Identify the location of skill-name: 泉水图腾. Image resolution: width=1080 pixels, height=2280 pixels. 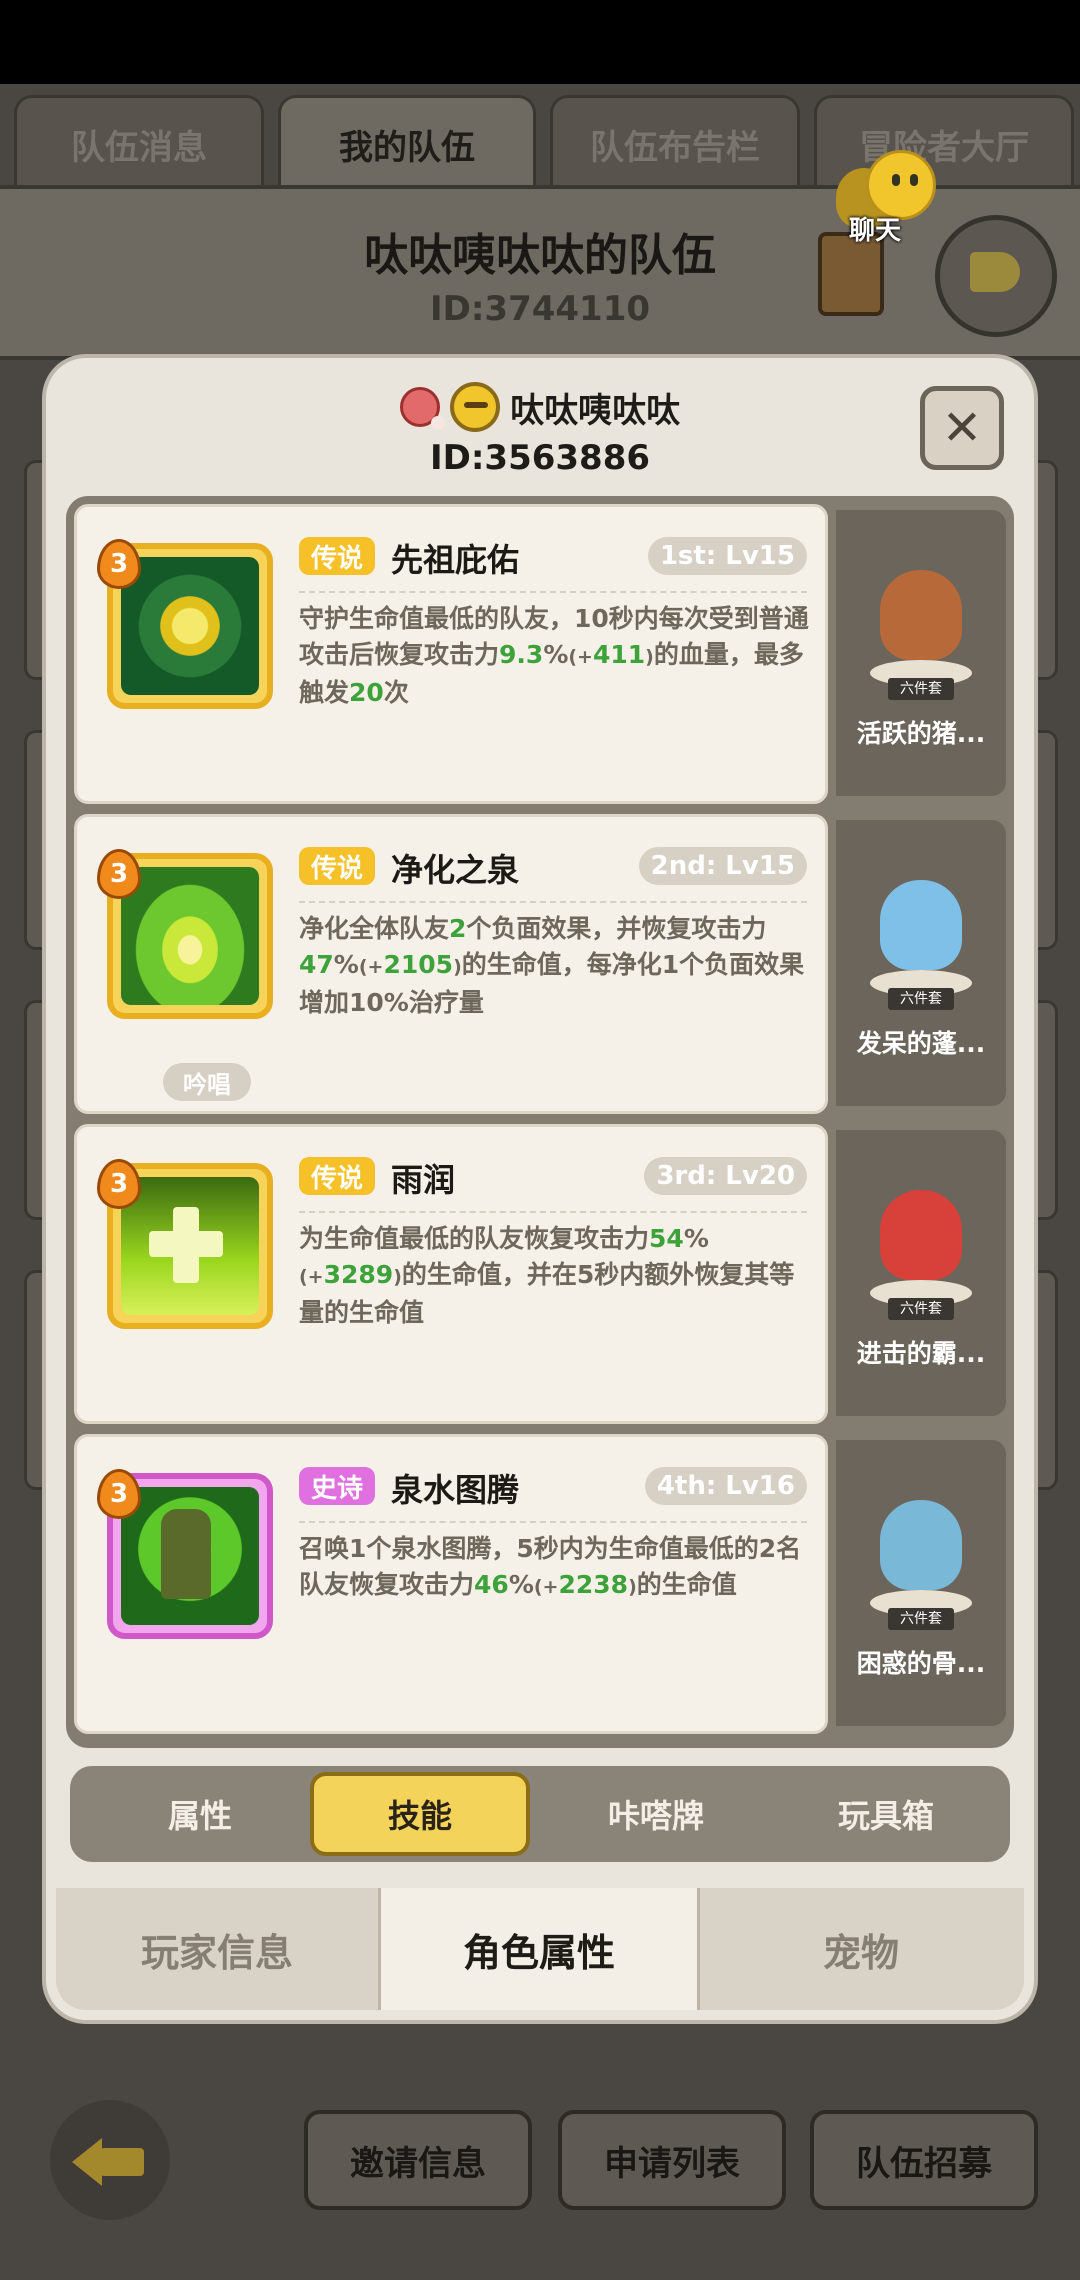
(455, 1490).